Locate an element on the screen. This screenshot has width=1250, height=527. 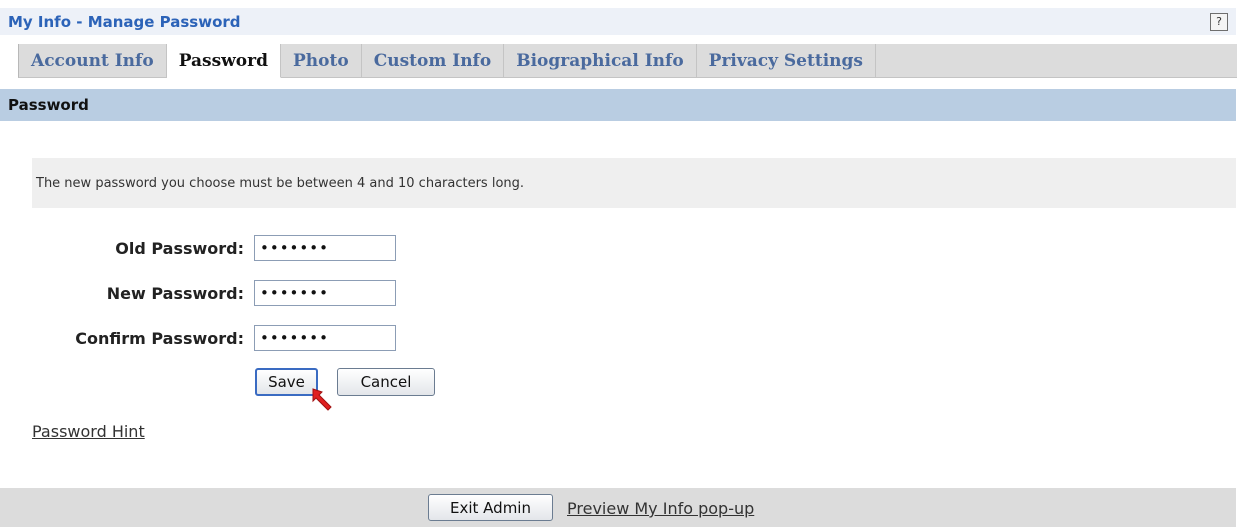
old-password-field is located at coordinates (325, 248).